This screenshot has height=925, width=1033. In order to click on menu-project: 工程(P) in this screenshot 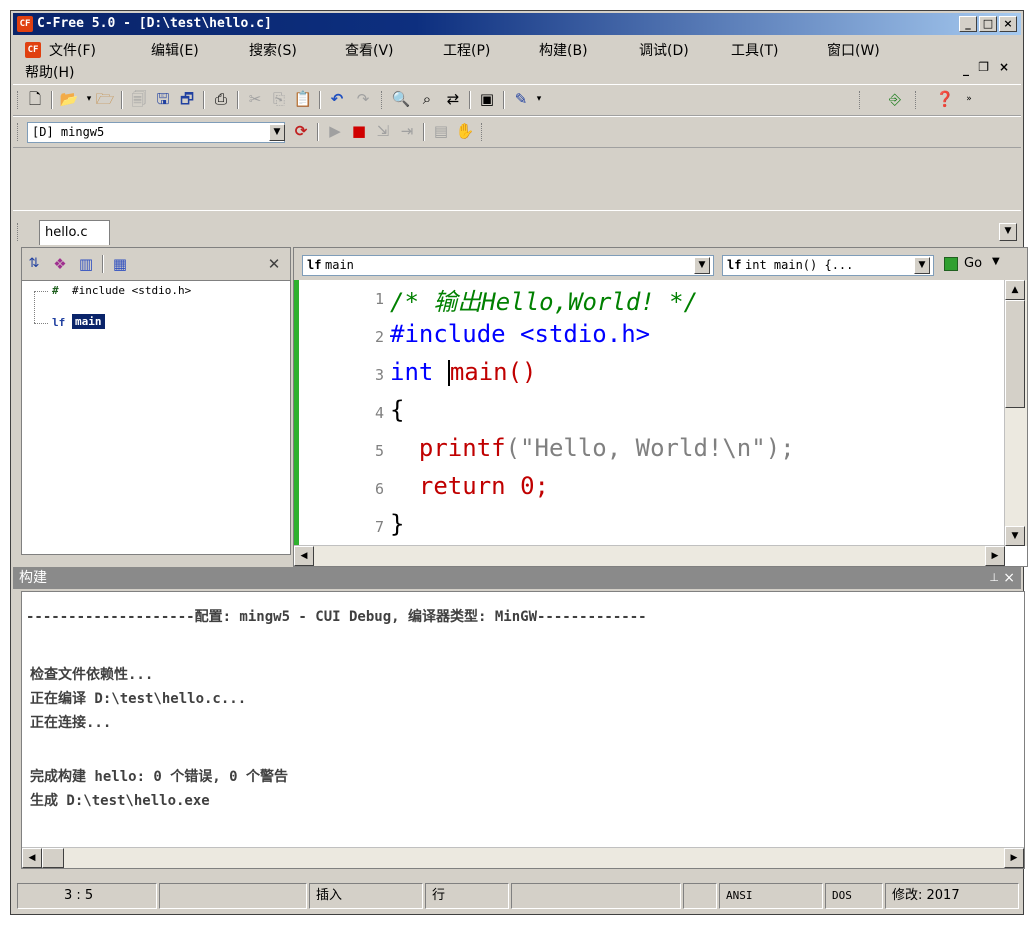, I will do `click(466, 50)`.